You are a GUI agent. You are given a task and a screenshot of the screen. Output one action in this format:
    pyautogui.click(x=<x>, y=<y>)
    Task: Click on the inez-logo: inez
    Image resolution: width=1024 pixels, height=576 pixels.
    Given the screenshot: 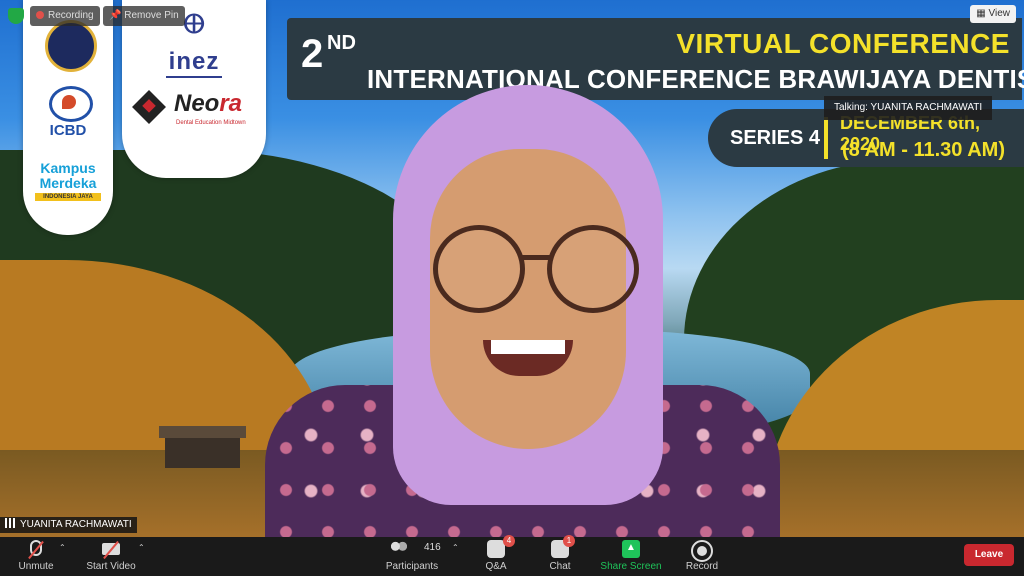 What is the action you would take?
    pyautogui.click(x=194, y=61)
    